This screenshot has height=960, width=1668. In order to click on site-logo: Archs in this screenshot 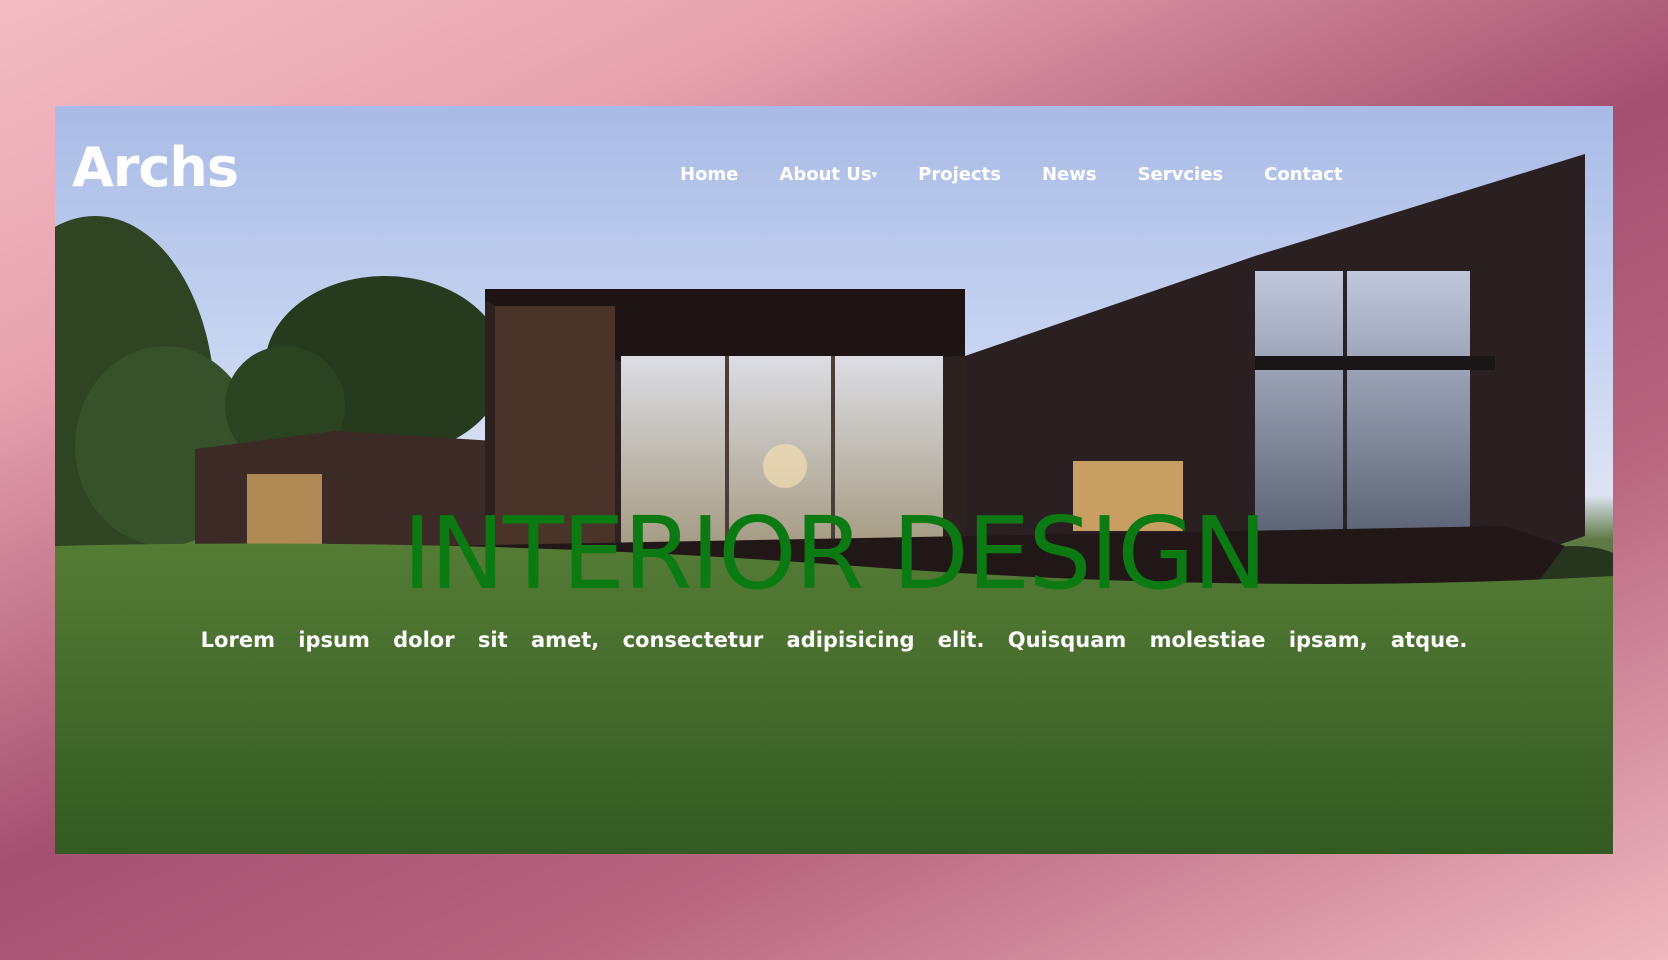, I will do `click(155, 167)`.